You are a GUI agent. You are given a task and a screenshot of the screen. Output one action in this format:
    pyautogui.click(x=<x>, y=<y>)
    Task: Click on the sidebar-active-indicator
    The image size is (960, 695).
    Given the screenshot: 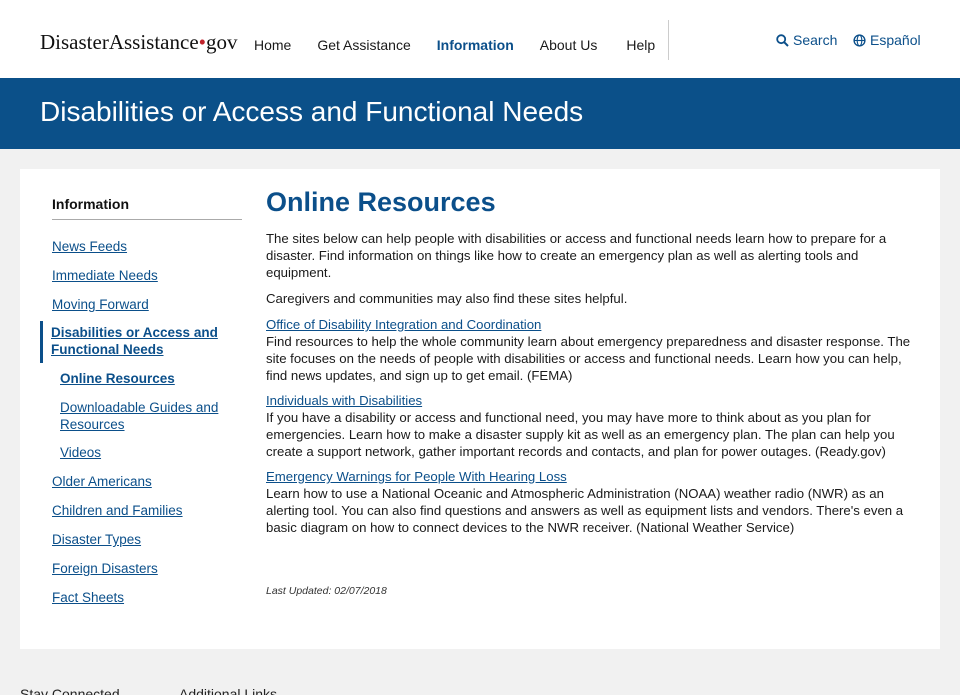 What is the action you would take?
    pyautogui.click(x=41, y=342)
    